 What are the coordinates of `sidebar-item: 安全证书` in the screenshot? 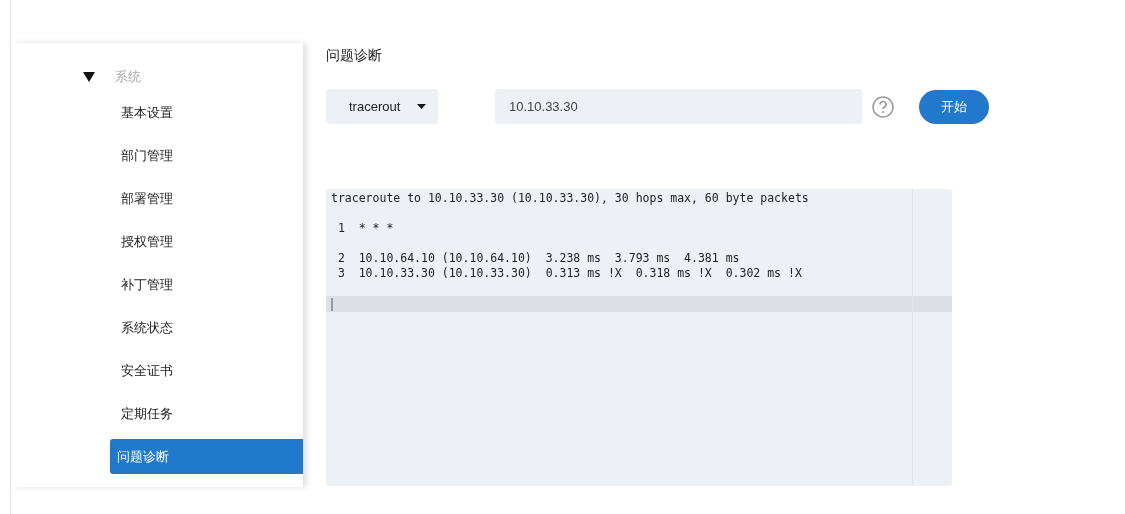 It's located at (206, 370).